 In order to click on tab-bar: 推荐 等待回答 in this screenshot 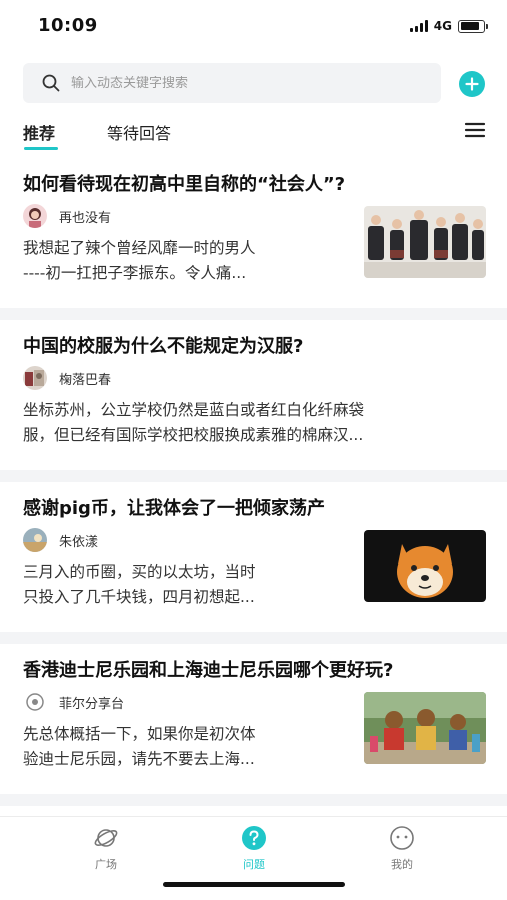, I will do `click(253, 135)`.